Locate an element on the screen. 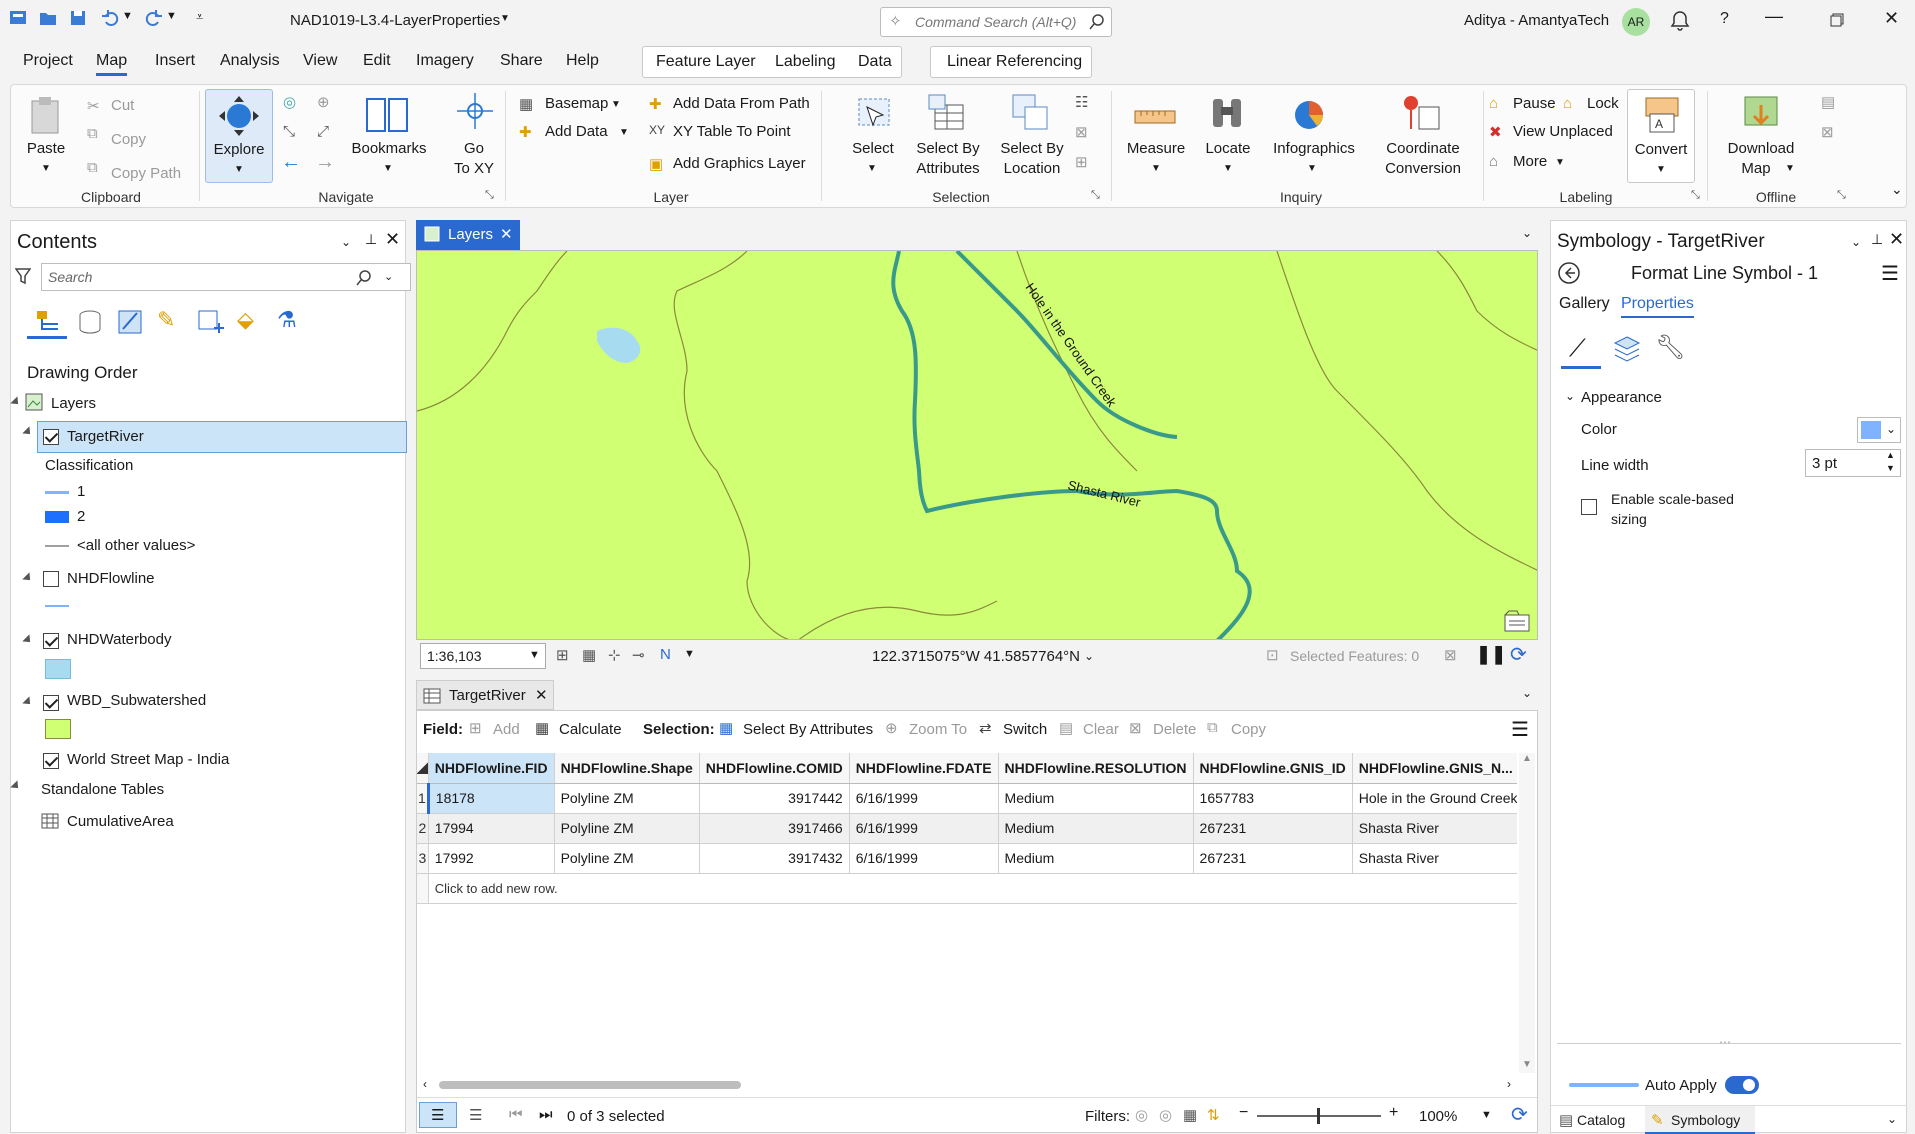  grid-tool-icon: ⊞ is located at coordinates (562, 655).